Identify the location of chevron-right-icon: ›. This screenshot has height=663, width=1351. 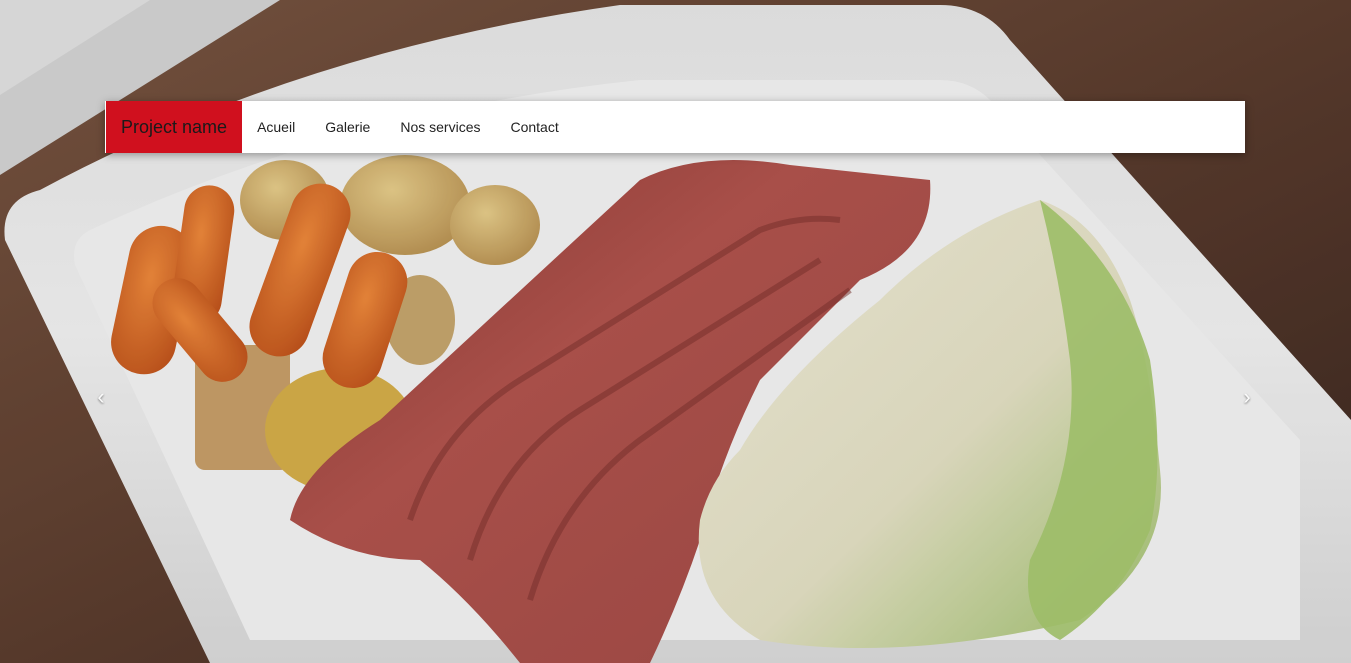
(1247, 396).